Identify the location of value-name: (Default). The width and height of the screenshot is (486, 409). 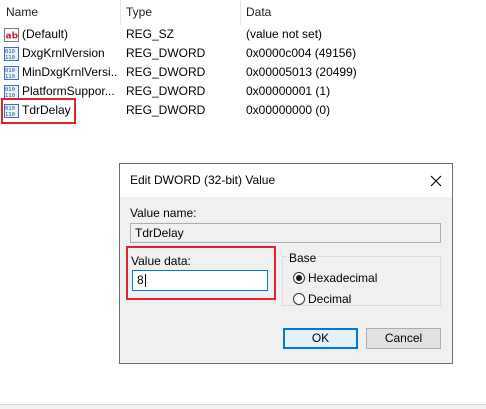
(45, 34).